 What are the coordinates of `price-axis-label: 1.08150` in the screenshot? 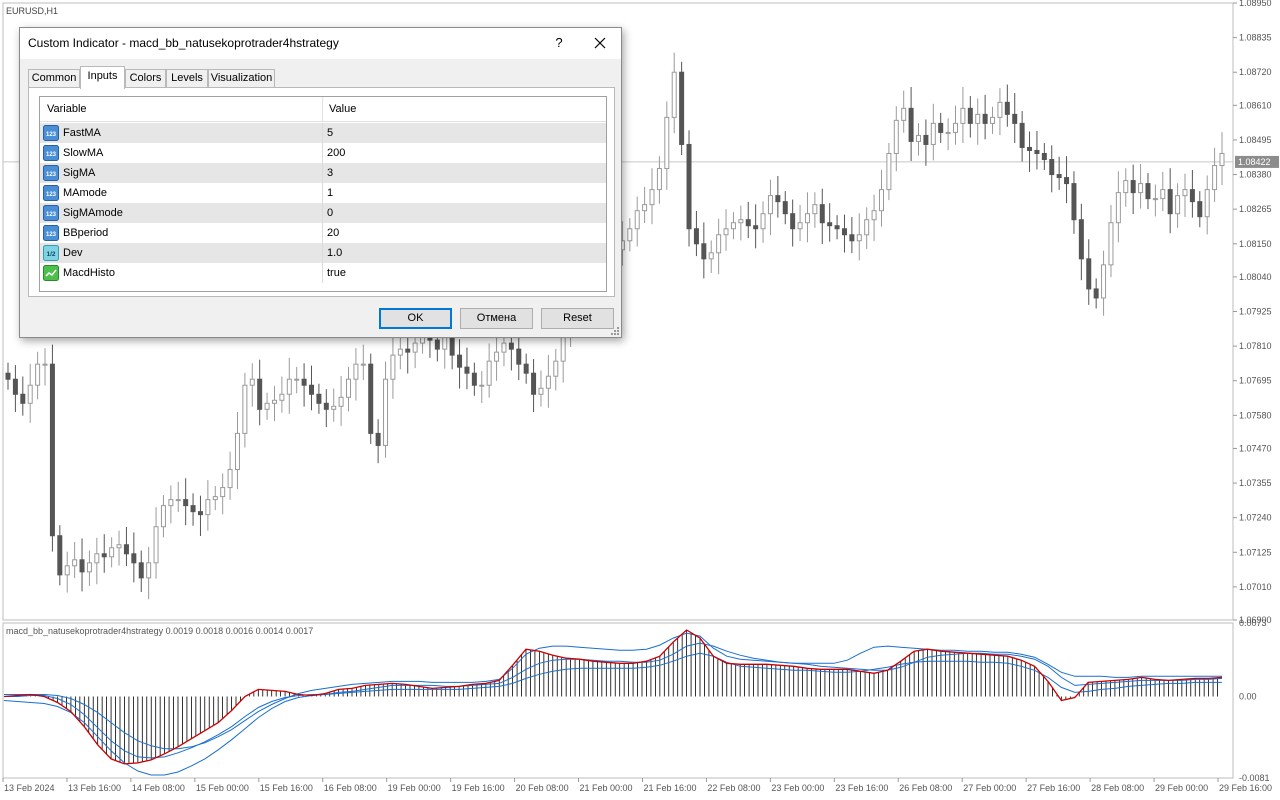 It's located at (1255, 244).